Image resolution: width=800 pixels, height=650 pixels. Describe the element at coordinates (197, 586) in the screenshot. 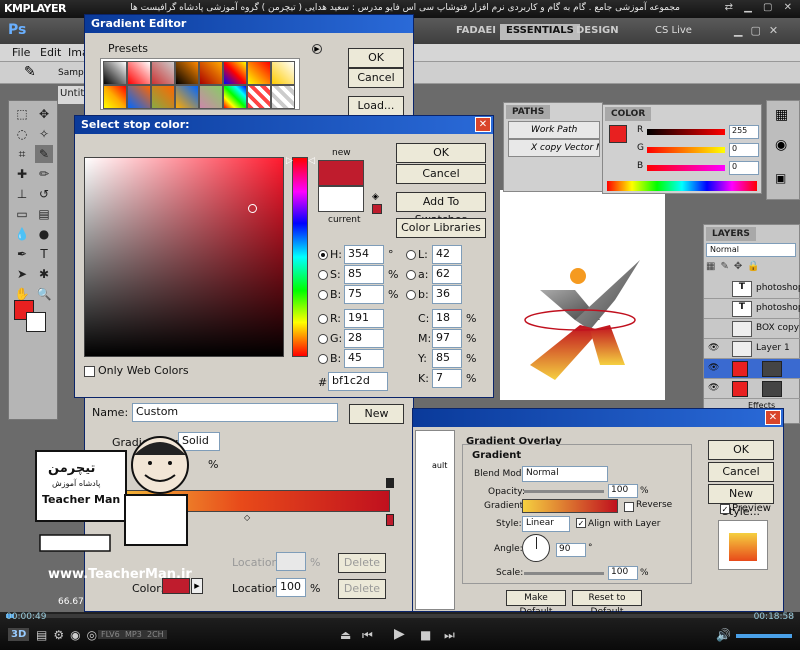

I see `color-menu-arrow-icon: ▶` at that location.